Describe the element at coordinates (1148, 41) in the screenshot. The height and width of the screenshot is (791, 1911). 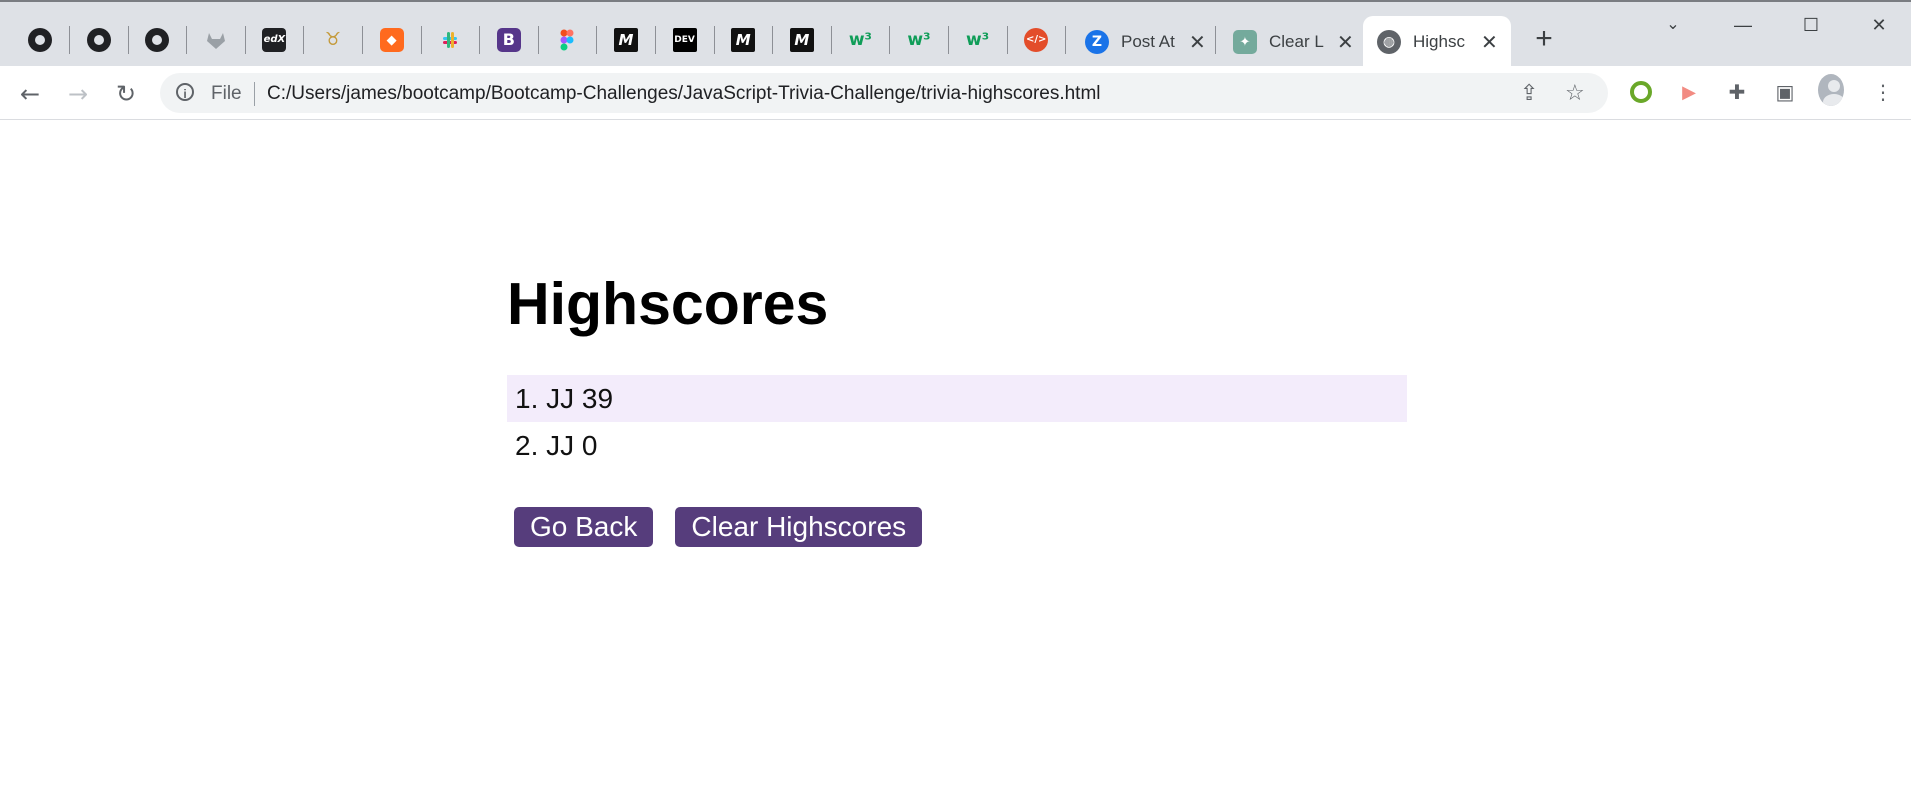
I see `tab-title: Post At` at that location.